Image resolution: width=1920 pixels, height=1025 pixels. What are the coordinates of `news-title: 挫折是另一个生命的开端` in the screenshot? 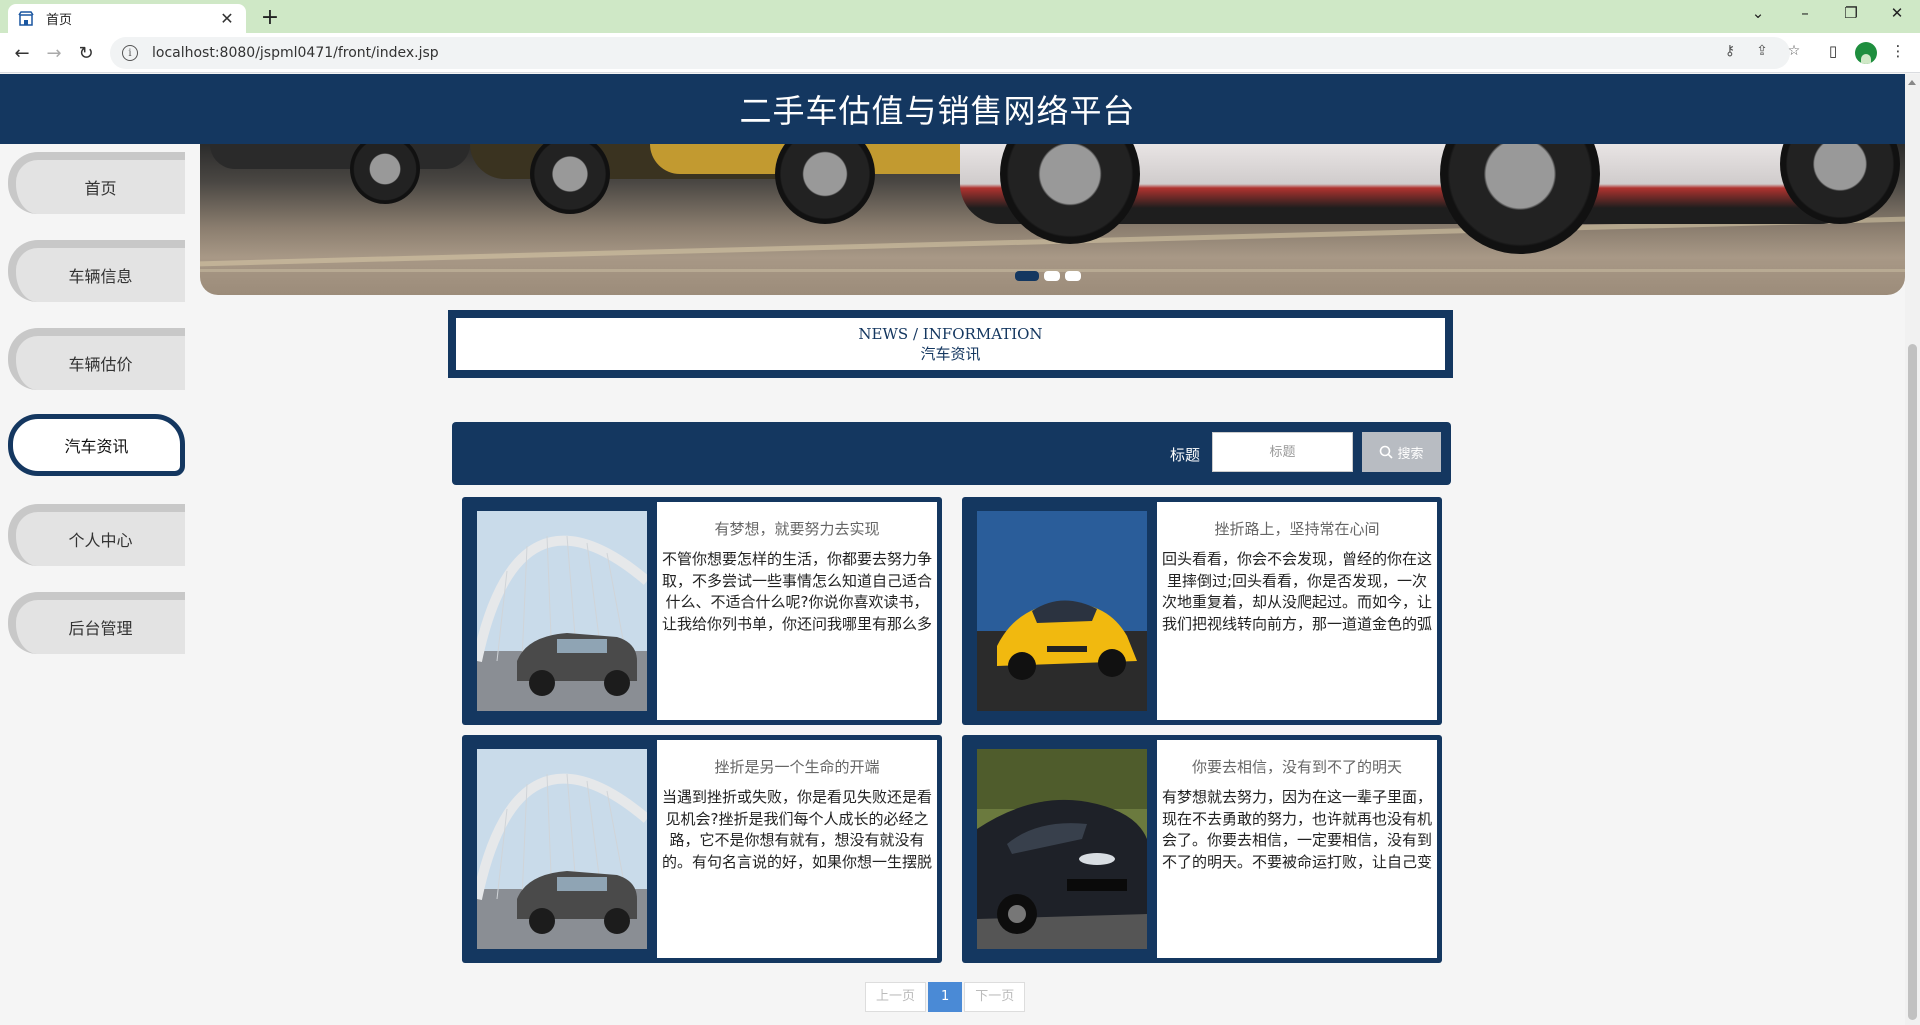 It's located at (797, 766).